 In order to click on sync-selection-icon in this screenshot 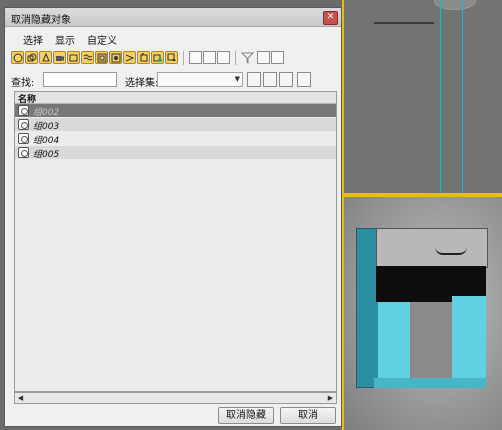, I will do `click(263, 57)`.